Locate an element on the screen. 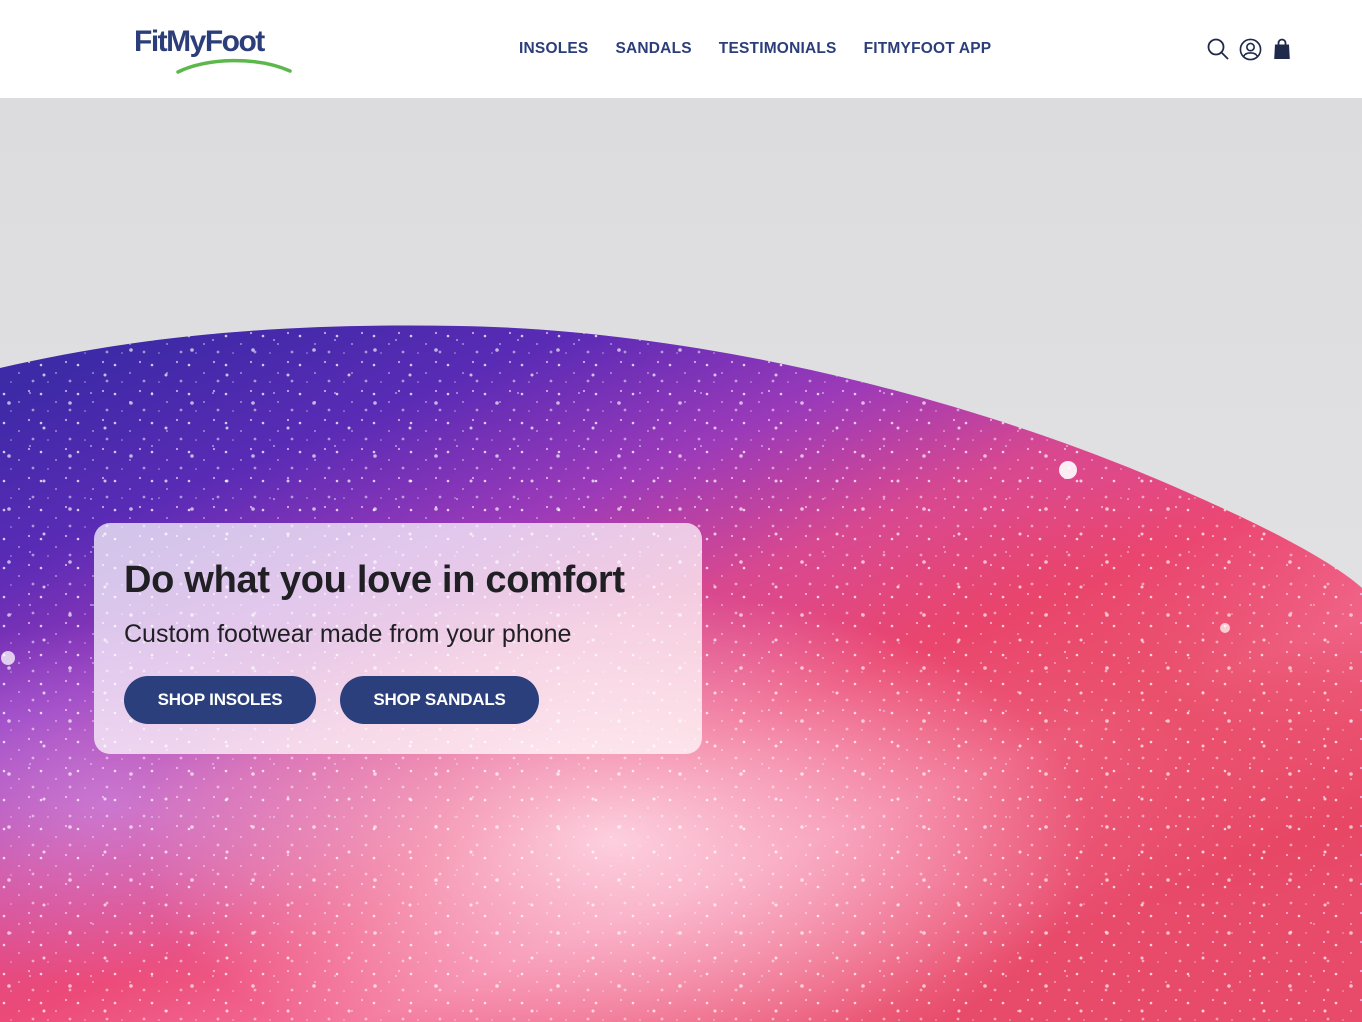 The height and width of the screenshot is (1022, 1362). nav-link-sandals: SANDALS is located at coordinates (653, 49).